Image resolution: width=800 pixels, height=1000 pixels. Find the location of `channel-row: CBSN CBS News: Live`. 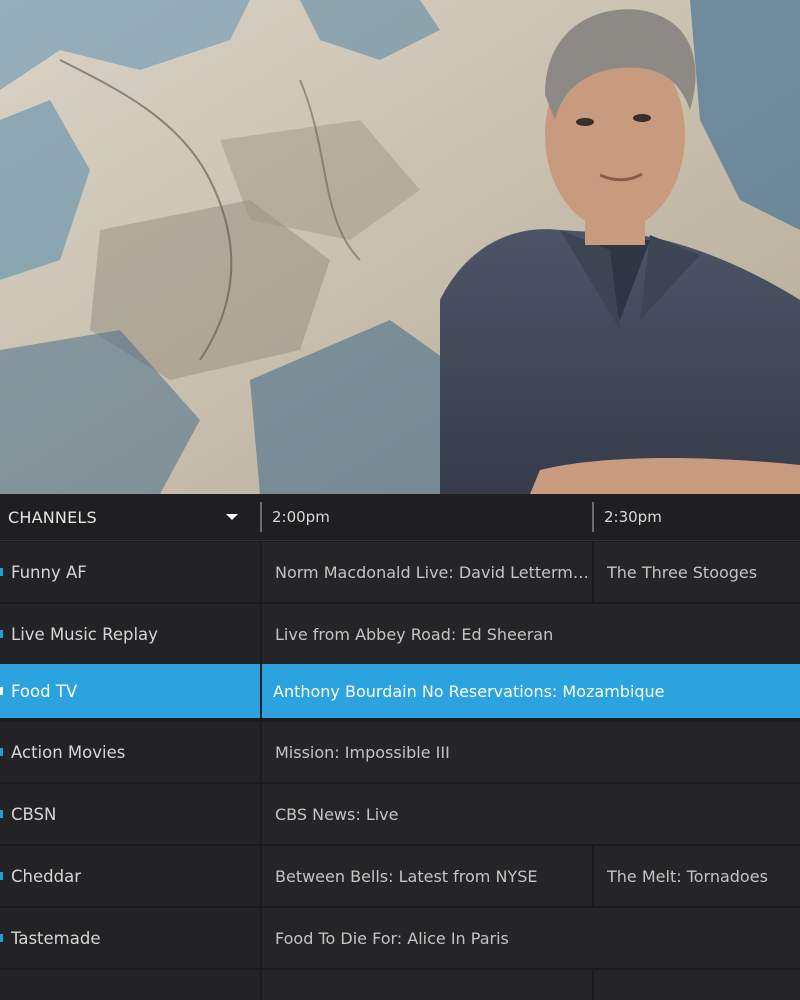

channel-row: CBSN CBS News: Live is located at coordinates (400, 814).